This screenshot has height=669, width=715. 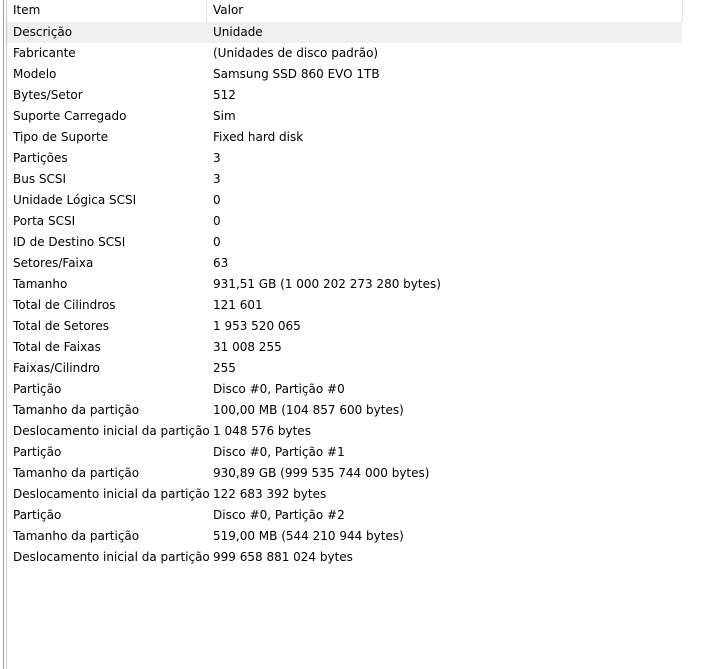 I want to click on row-value: 31 008 255, so click(x=247, y=347).